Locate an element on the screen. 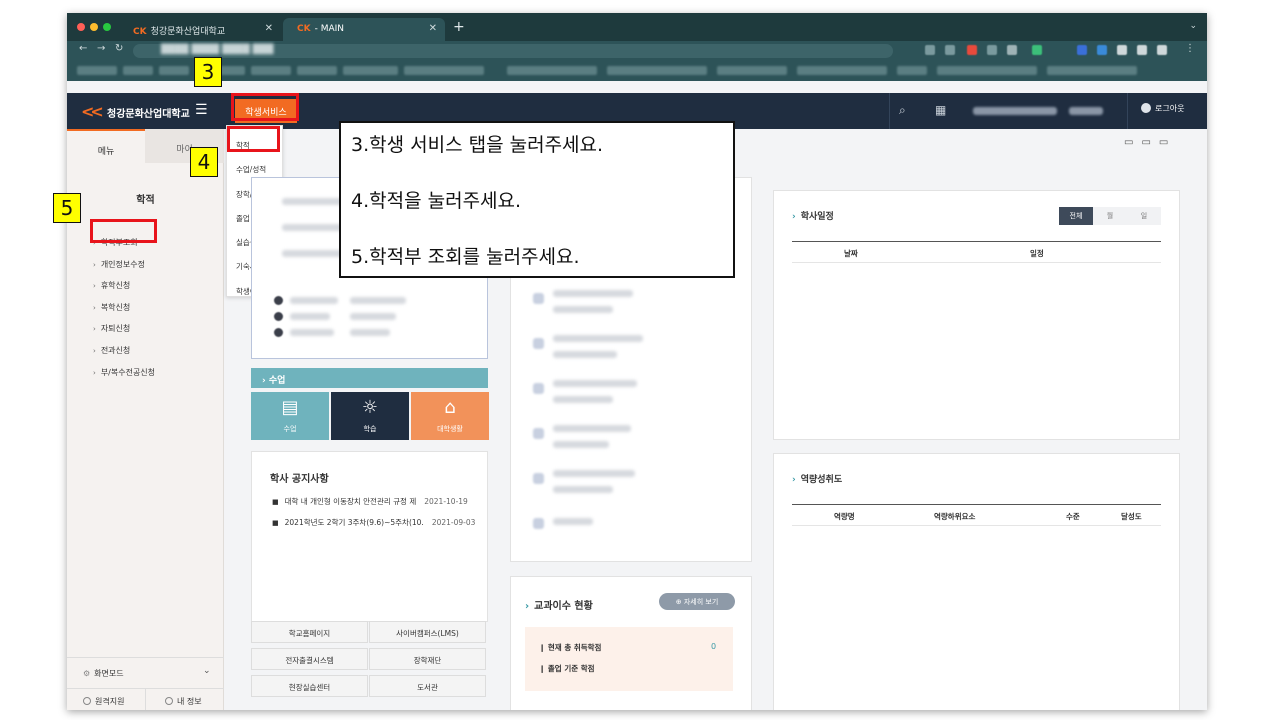 The image size is (1280, 720). quick-link-lms: 사이버캠퍼스(LMS) is located at coordinates (427, 632).